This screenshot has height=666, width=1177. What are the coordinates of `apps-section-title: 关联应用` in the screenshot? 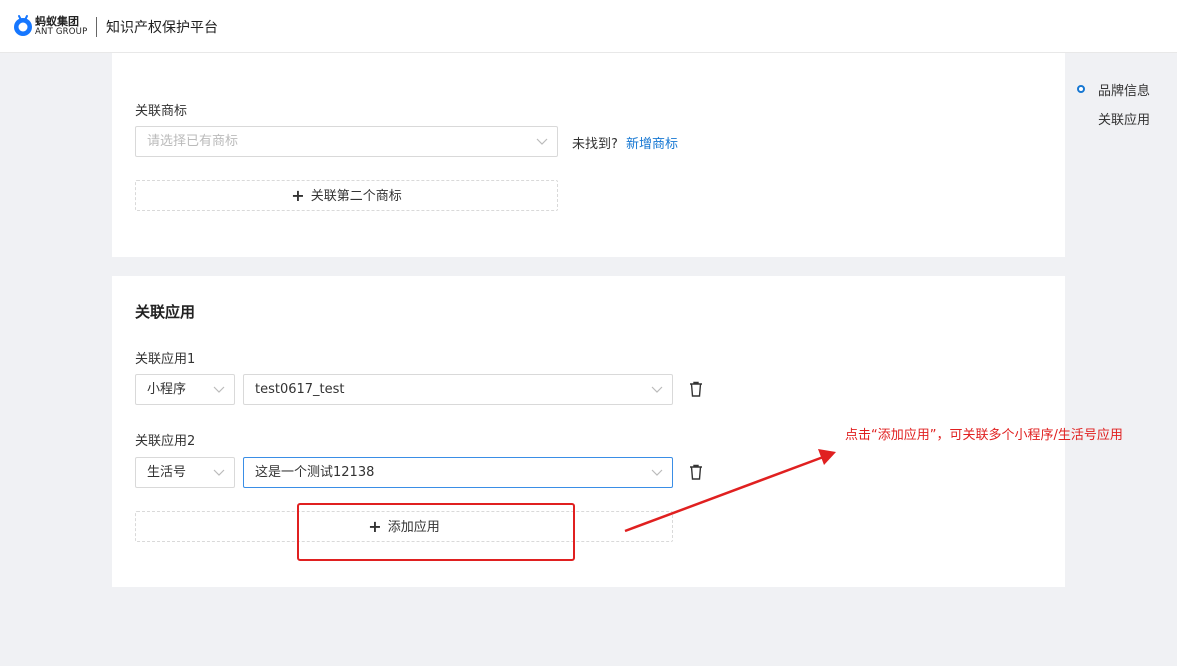 It's located at (165, 312).